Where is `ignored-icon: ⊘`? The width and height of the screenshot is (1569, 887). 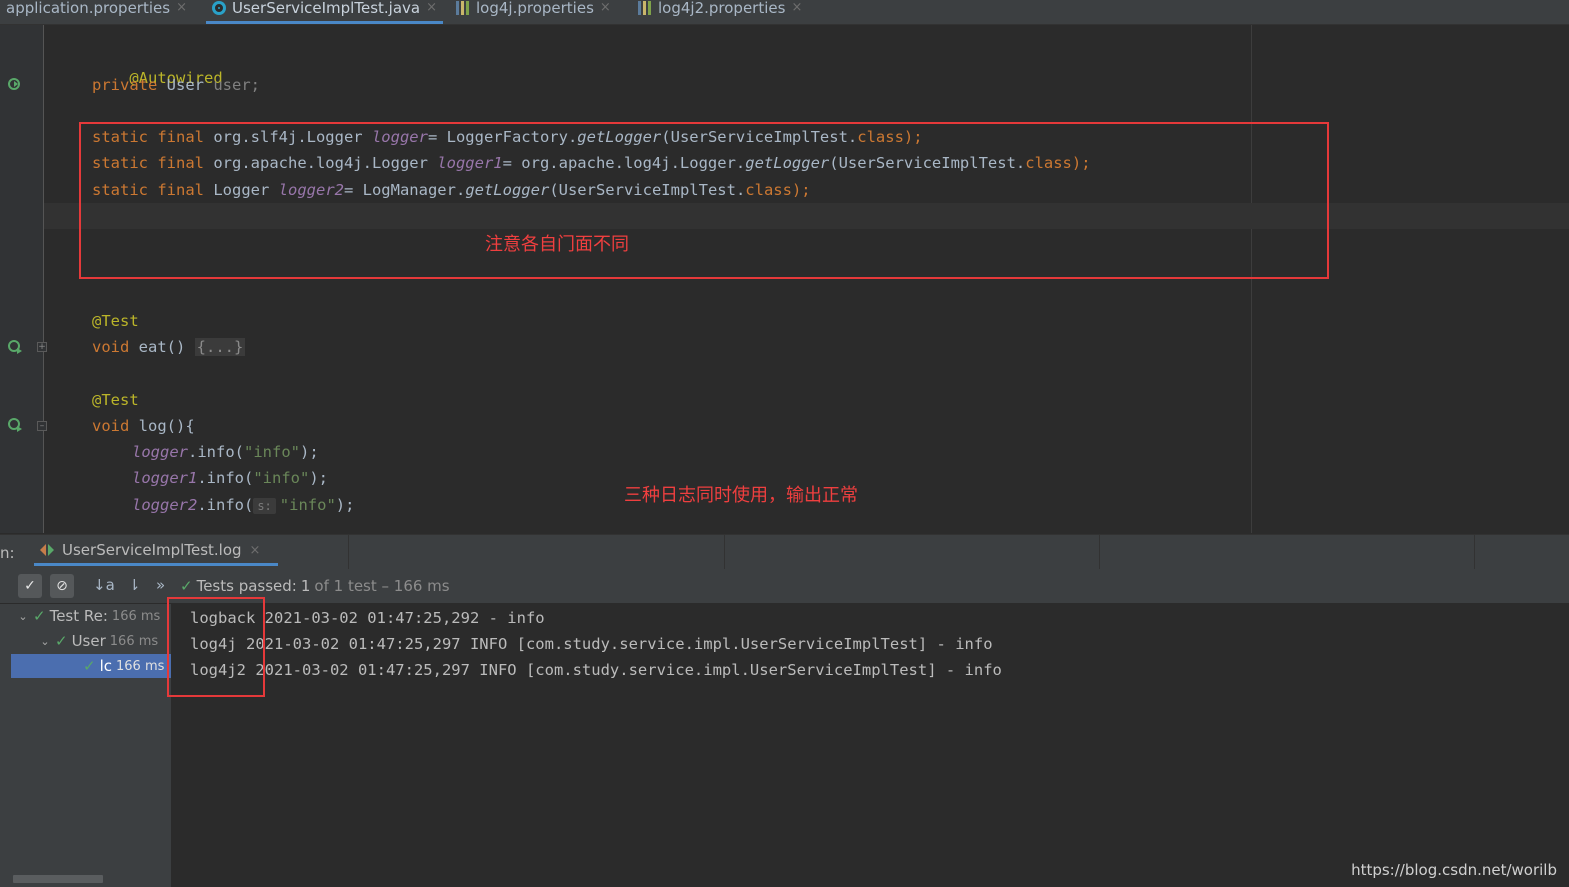 ignored-icon: ⊘ is located at coordinates (62, 586).